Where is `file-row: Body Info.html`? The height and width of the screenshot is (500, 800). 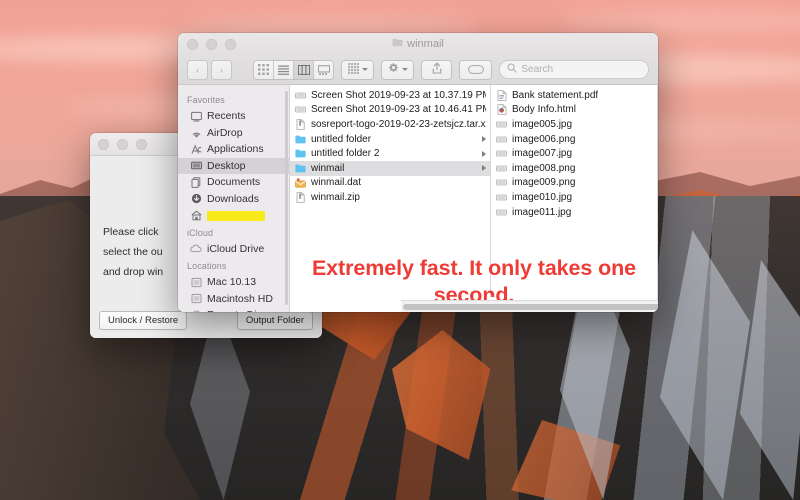 file-row: Body Info.html is located at coordinates (574, 110).